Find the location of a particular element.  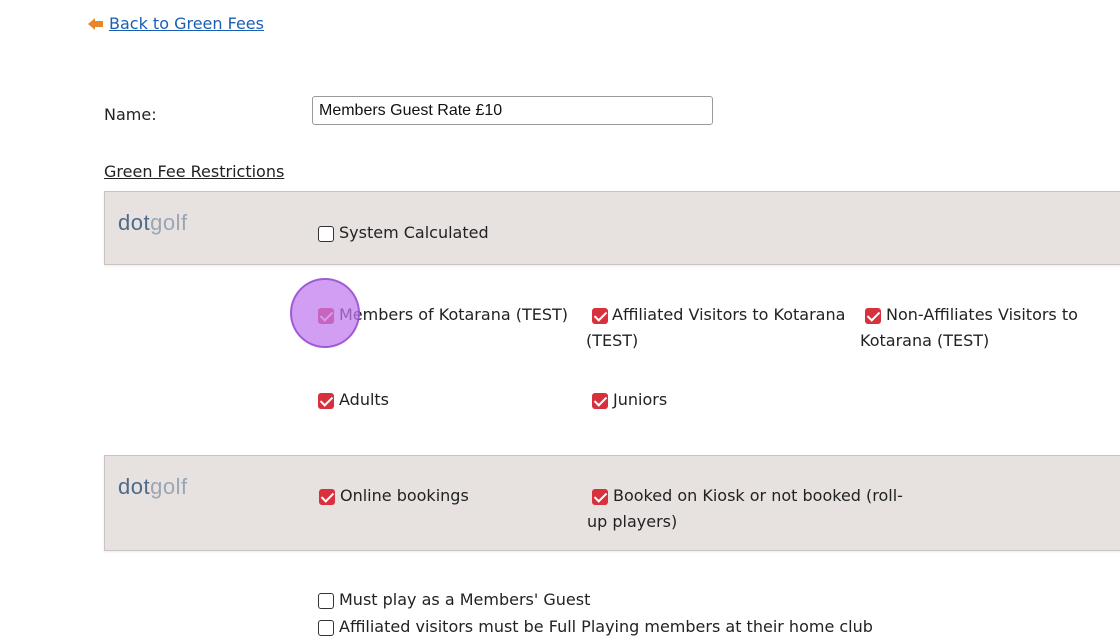

back-to-green-fees-link: Back to Green Fees is located at coordinates (186, 23).